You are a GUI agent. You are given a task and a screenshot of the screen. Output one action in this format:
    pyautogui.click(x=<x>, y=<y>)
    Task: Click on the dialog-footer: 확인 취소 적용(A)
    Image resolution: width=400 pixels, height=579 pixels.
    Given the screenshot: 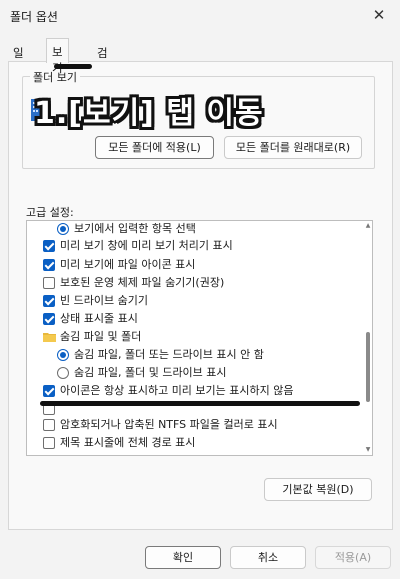 What is the action you would take?
    pyautogui.click(x=200, y=555)
    